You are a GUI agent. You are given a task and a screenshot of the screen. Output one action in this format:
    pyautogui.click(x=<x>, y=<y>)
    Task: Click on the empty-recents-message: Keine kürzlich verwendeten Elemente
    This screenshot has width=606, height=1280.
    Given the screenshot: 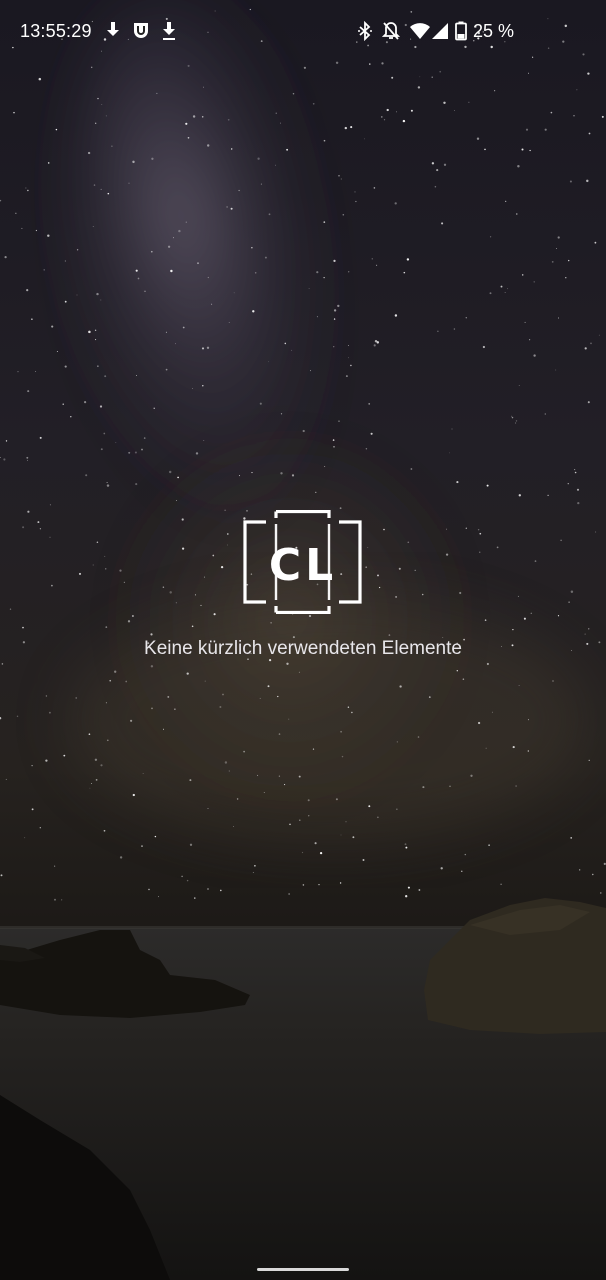 What is the action you would take?
    pyautogui.click(x=303, y=648)
    